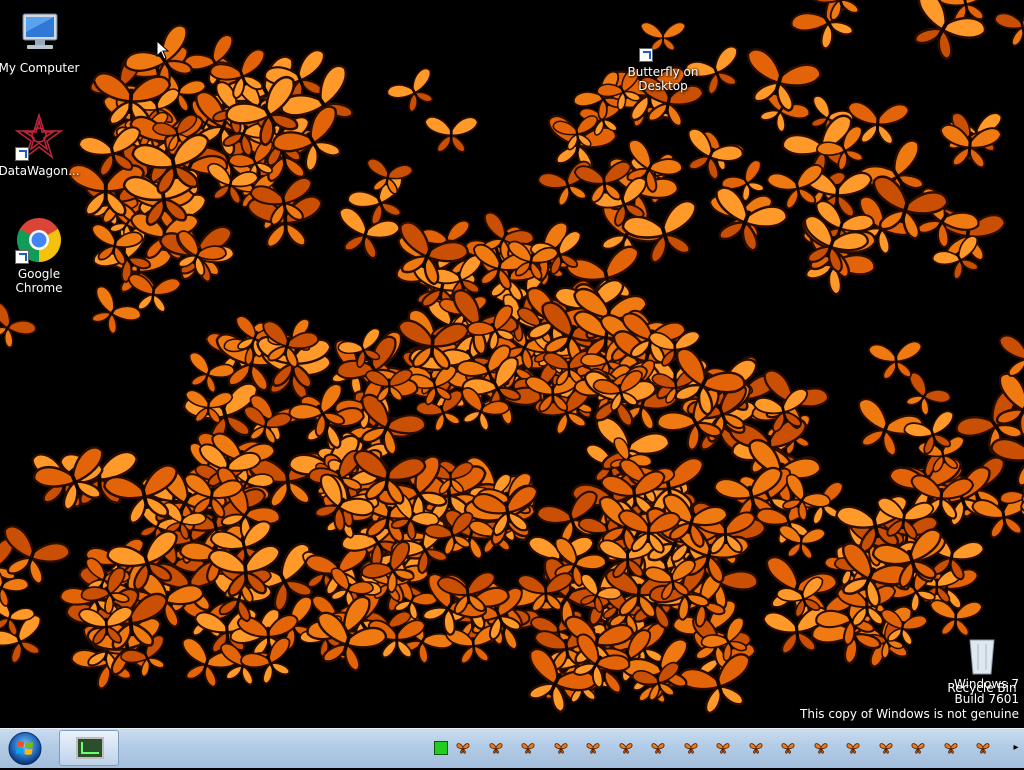 The image size is (1024, 770). I want to click on taskbar-app-button, so click(89, 748).